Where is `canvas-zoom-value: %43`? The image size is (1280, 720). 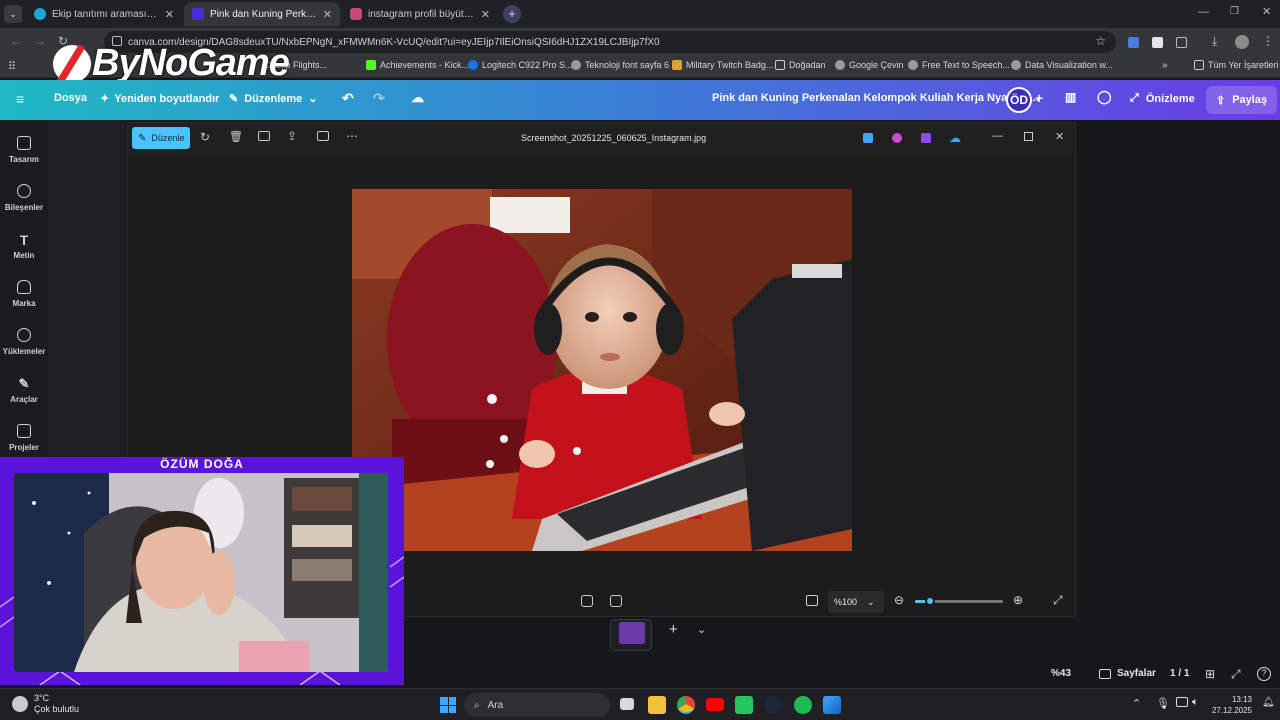
canvas-zoom-value: %43 is located at coordinates (1061, 673).